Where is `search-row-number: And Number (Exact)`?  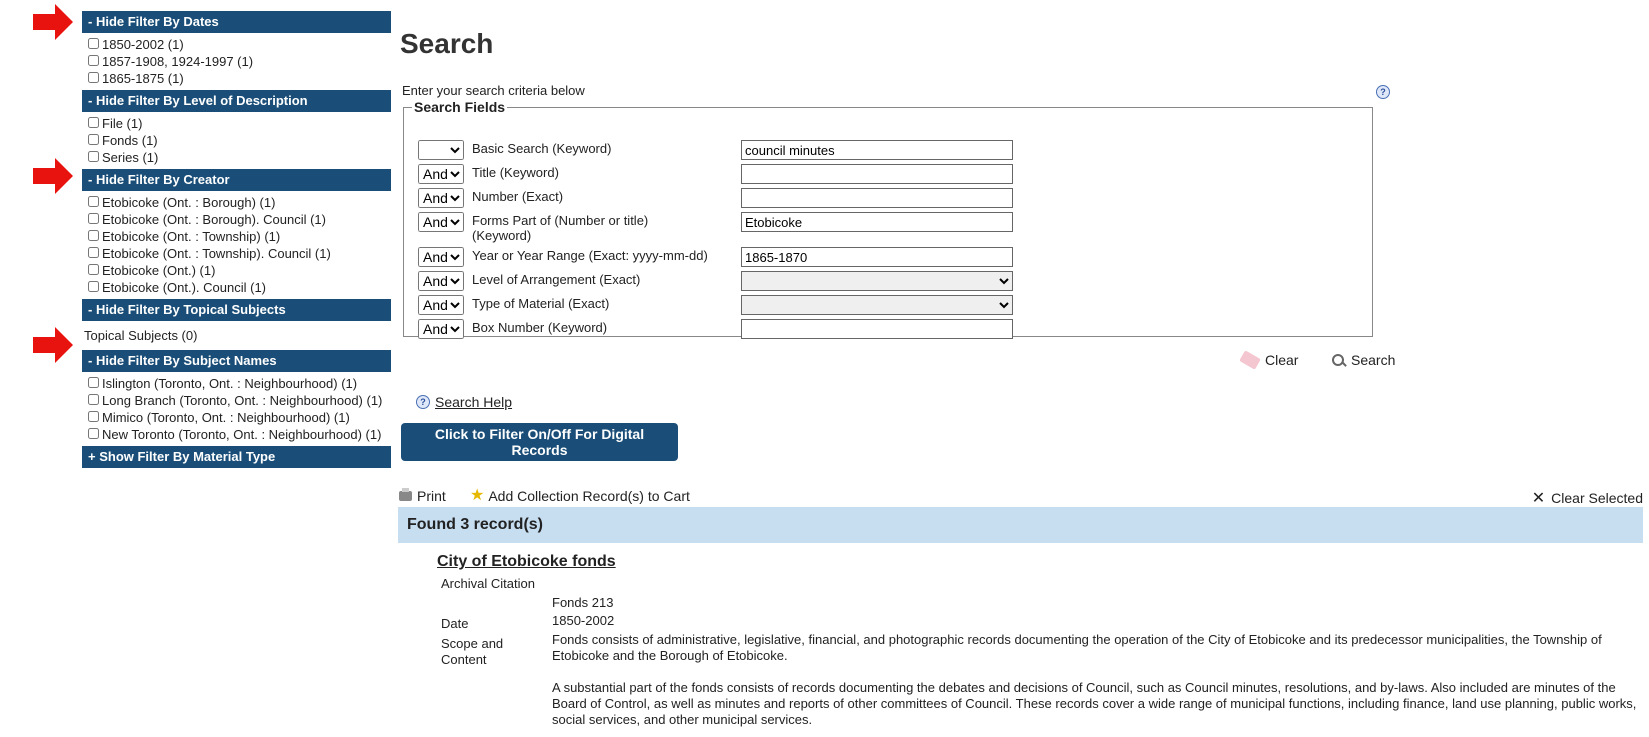 search-row-number: And Number (Exact) is located at coordinates (715, 199).